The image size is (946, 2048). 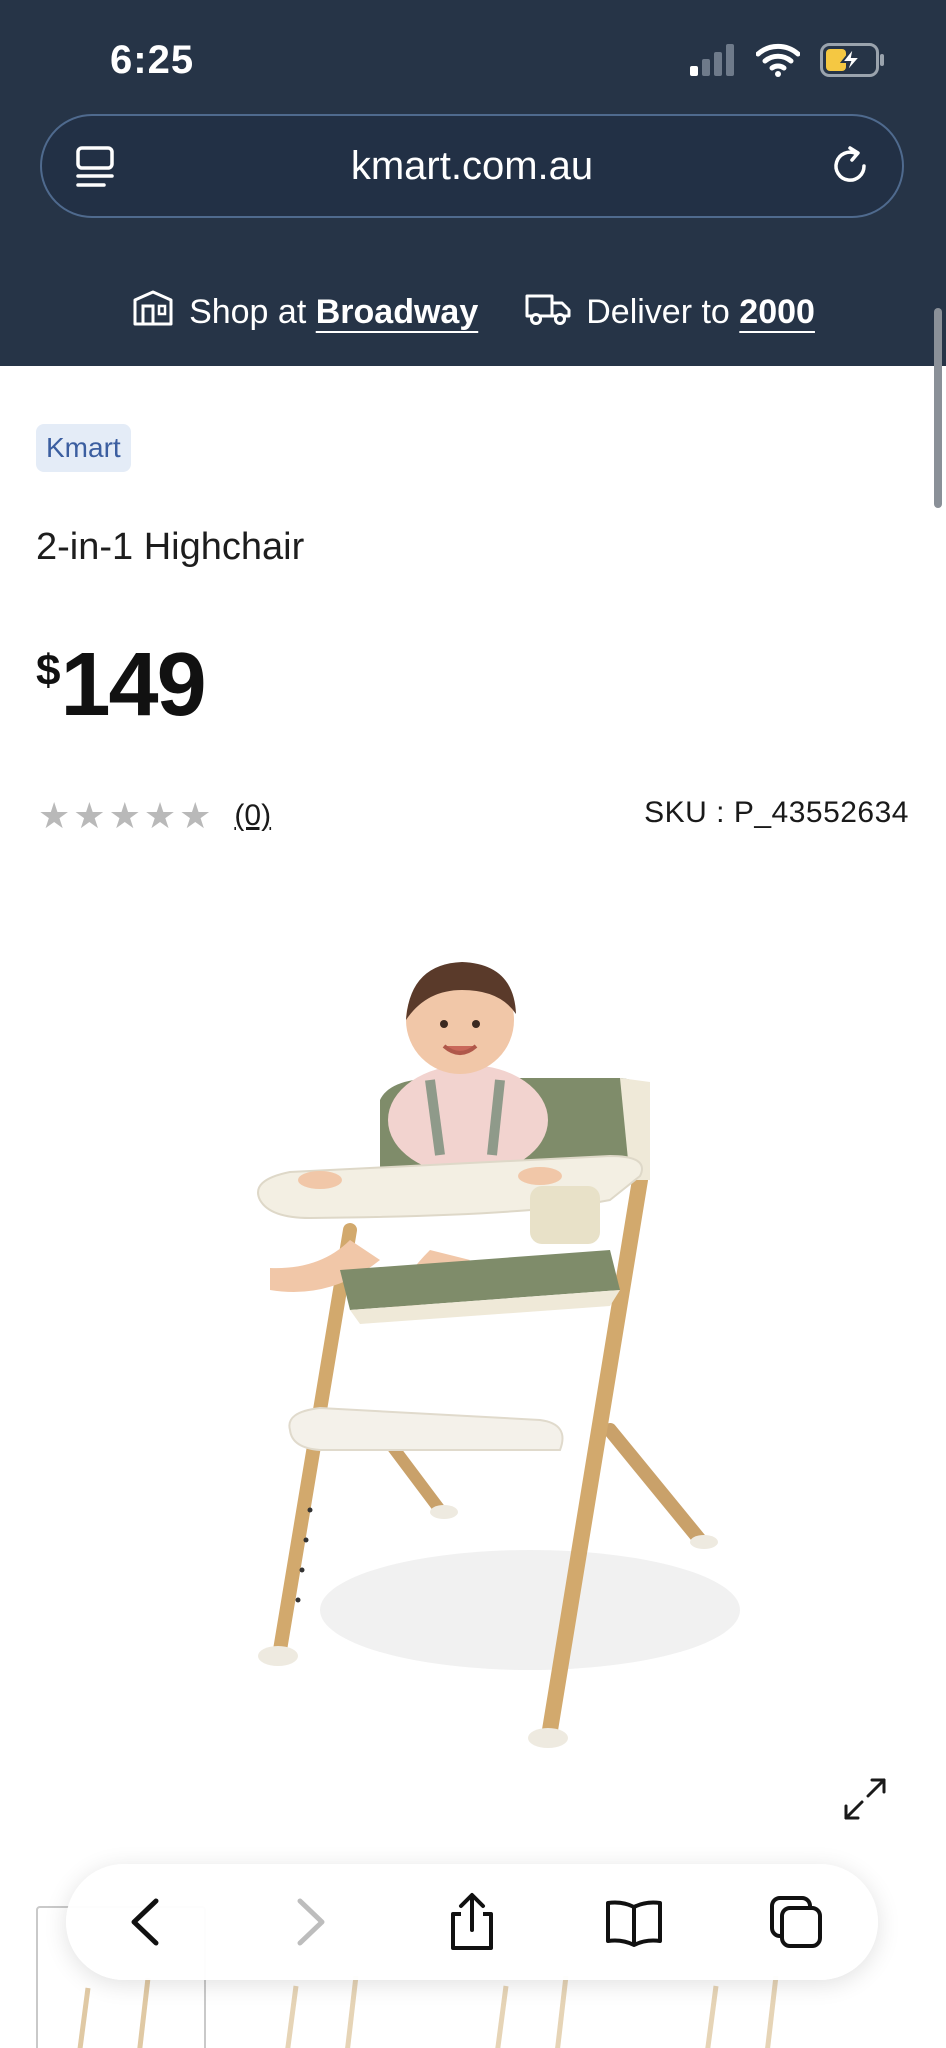 What do you see at coordinates (853, 62) in the screenshot?
I see `battery-charging-icon` at bounding box center [853, 62].